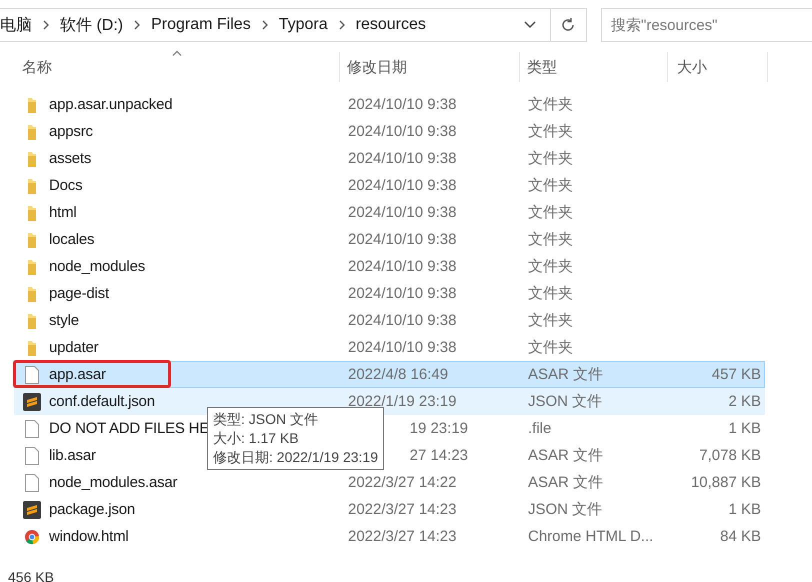  What do you see at coordinates (70, 158) in the screenshot?
I see `file-name: assets` at bounding box center [70, 158].